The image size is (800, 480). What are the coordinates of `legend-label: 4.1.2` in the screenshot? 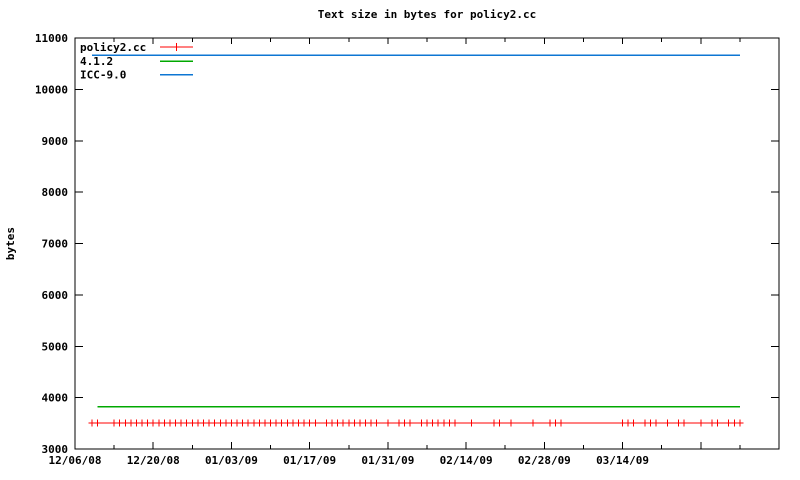 It's located at (96, 61).